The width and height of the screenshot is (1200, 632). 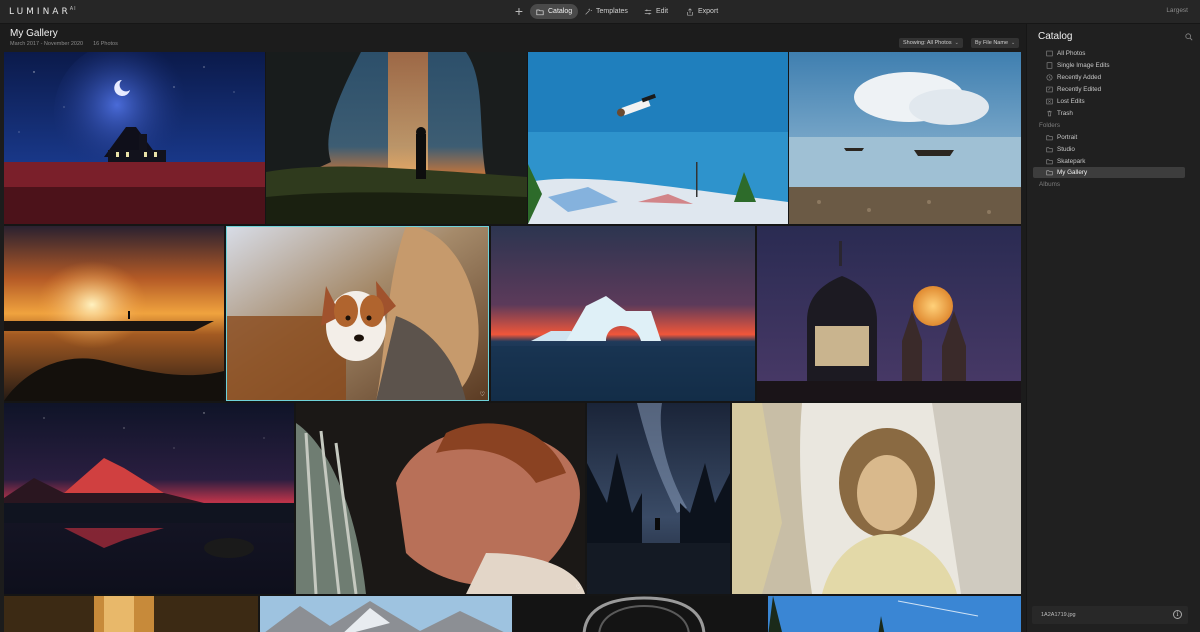 I want to click on waterfall-image, so click(x=396, y=138).